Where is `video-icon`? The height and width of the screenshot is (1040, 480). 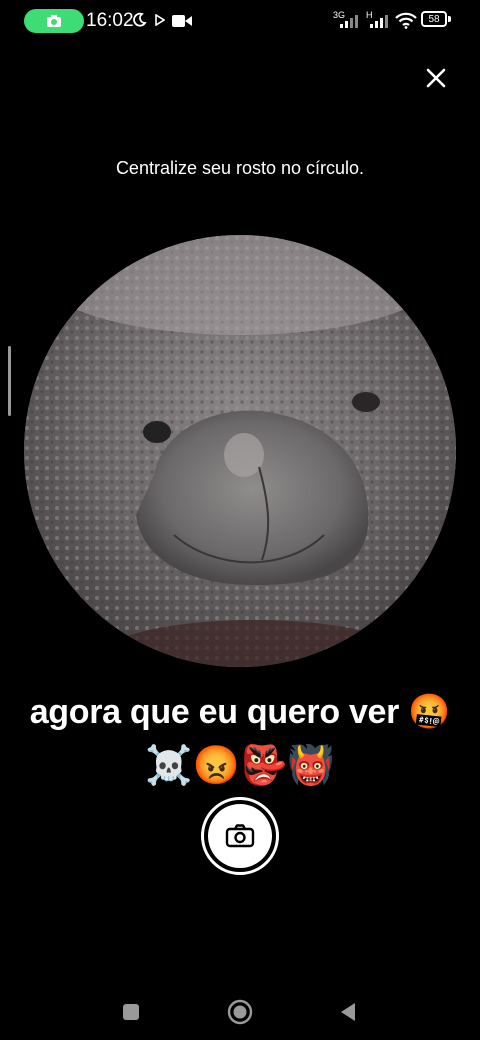
video-icon is located at coordinates (182, 21).